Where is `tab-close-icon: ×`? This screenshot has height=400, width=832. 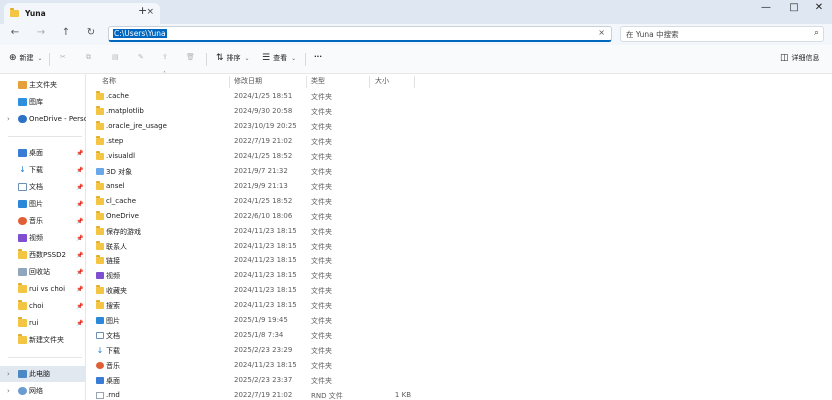 tab-close-icon: × is located at coordinates (150, 12).